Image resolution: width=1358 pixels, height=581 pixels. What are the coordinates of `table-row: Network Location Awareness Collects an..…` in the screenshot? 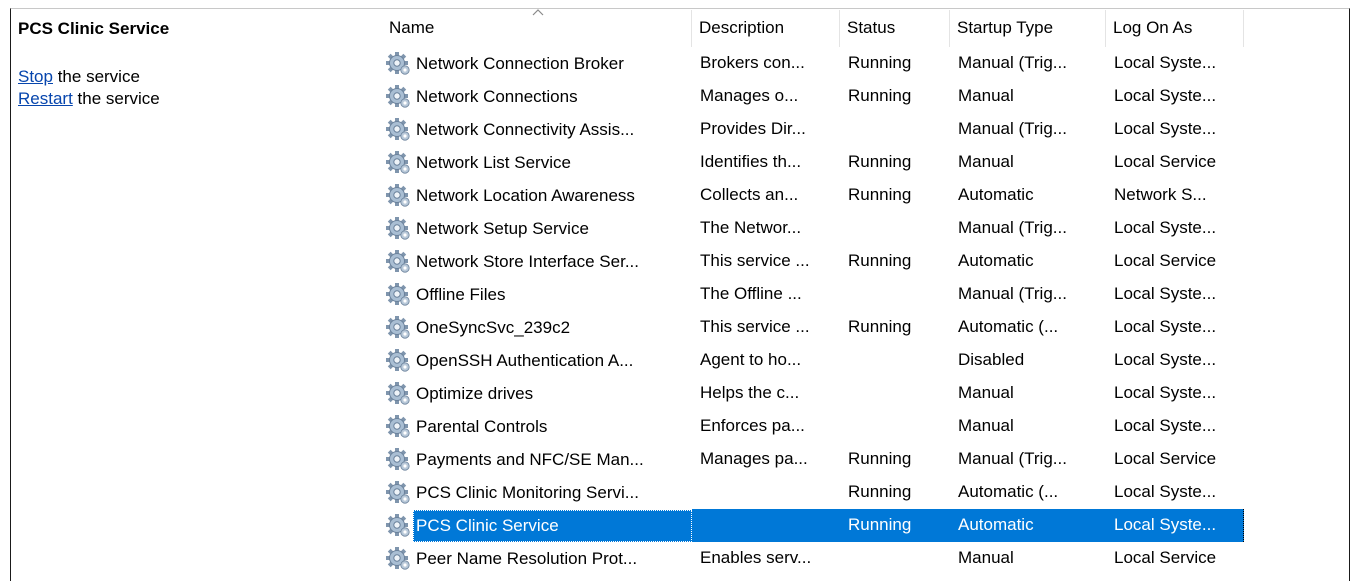 It's located at (813, 195).